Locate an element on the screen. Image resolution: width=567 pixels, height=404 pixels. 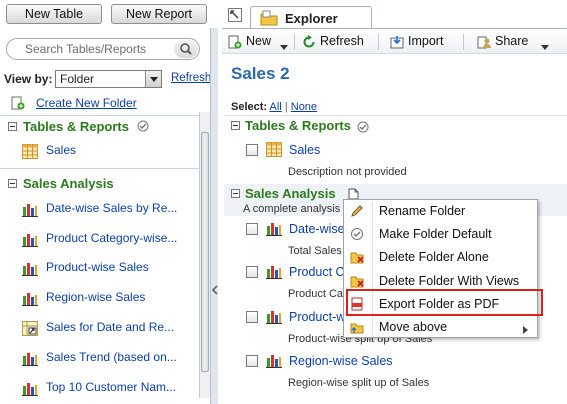
move-folder-icon is located at coordinates (357, 327).